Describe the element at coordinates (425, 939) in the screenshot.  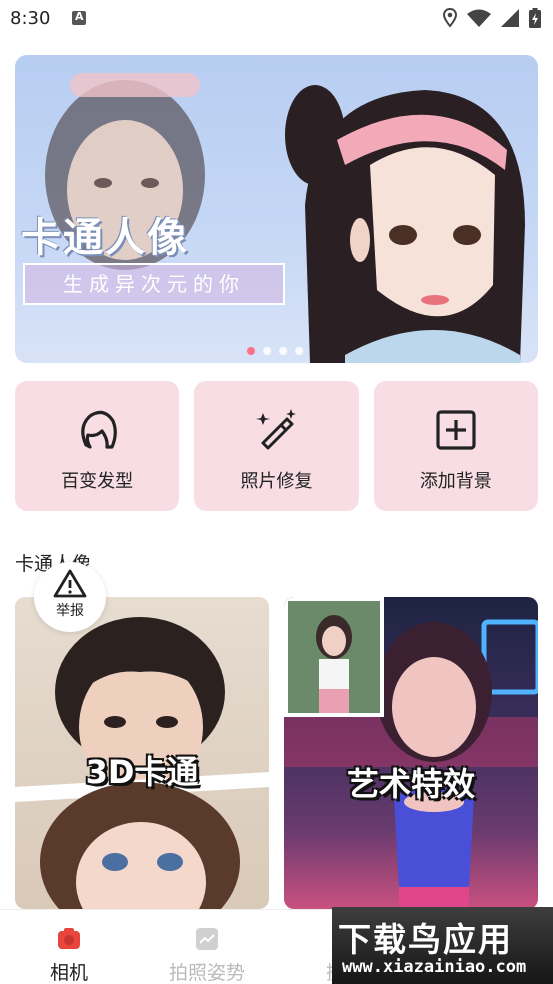
I see `watermark-title: 下载鸟应用` at that location.